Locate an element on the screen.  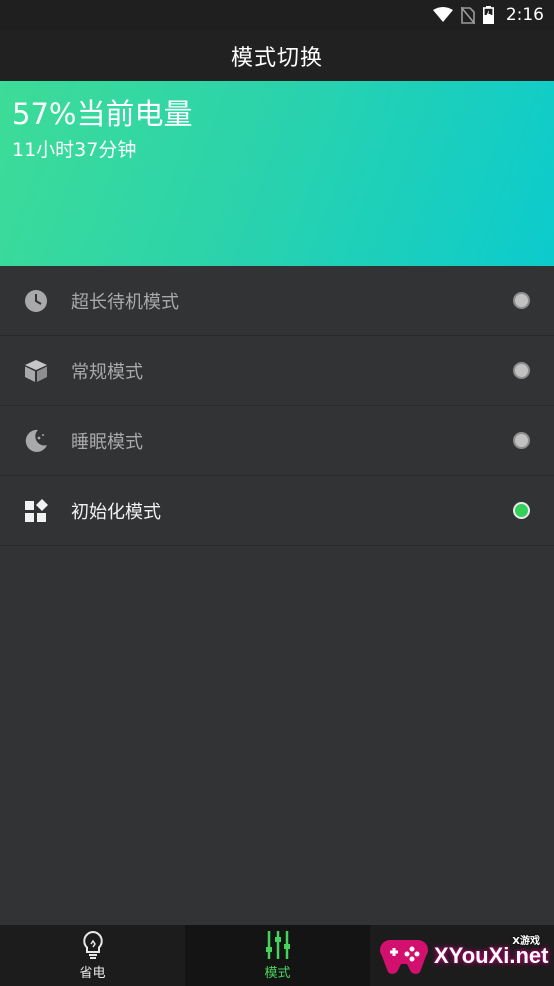
watermark: XYouXi.net X游戏 is located at coordinates (467, 956).